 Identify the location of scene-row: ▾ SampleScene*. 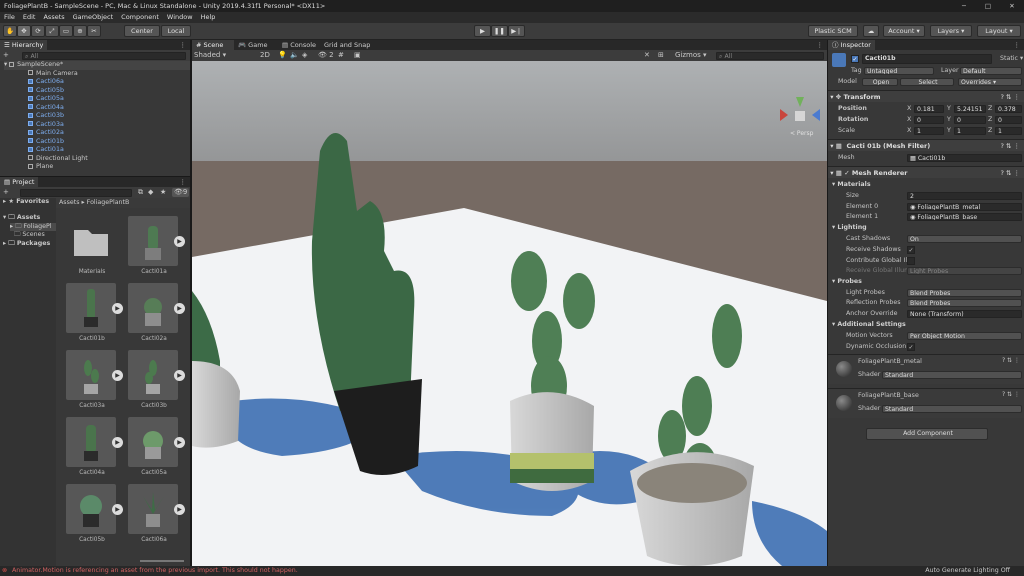
(97, 65).